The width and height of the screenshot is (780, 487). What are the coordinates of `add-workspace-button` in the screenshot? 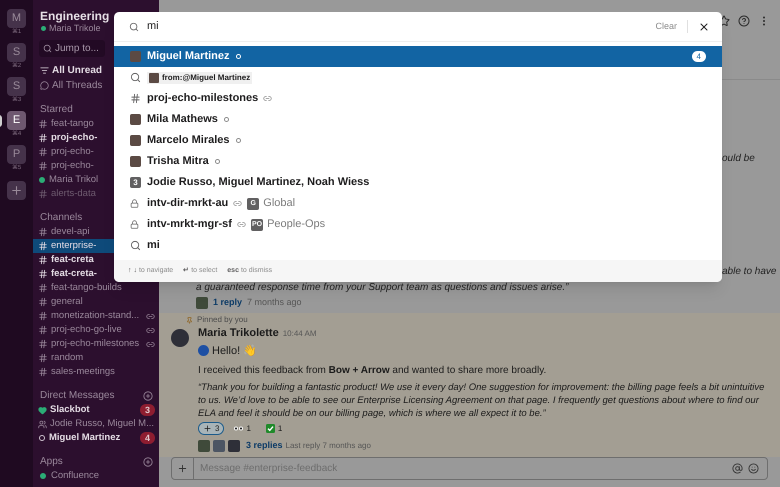 It's located at (16, 190).